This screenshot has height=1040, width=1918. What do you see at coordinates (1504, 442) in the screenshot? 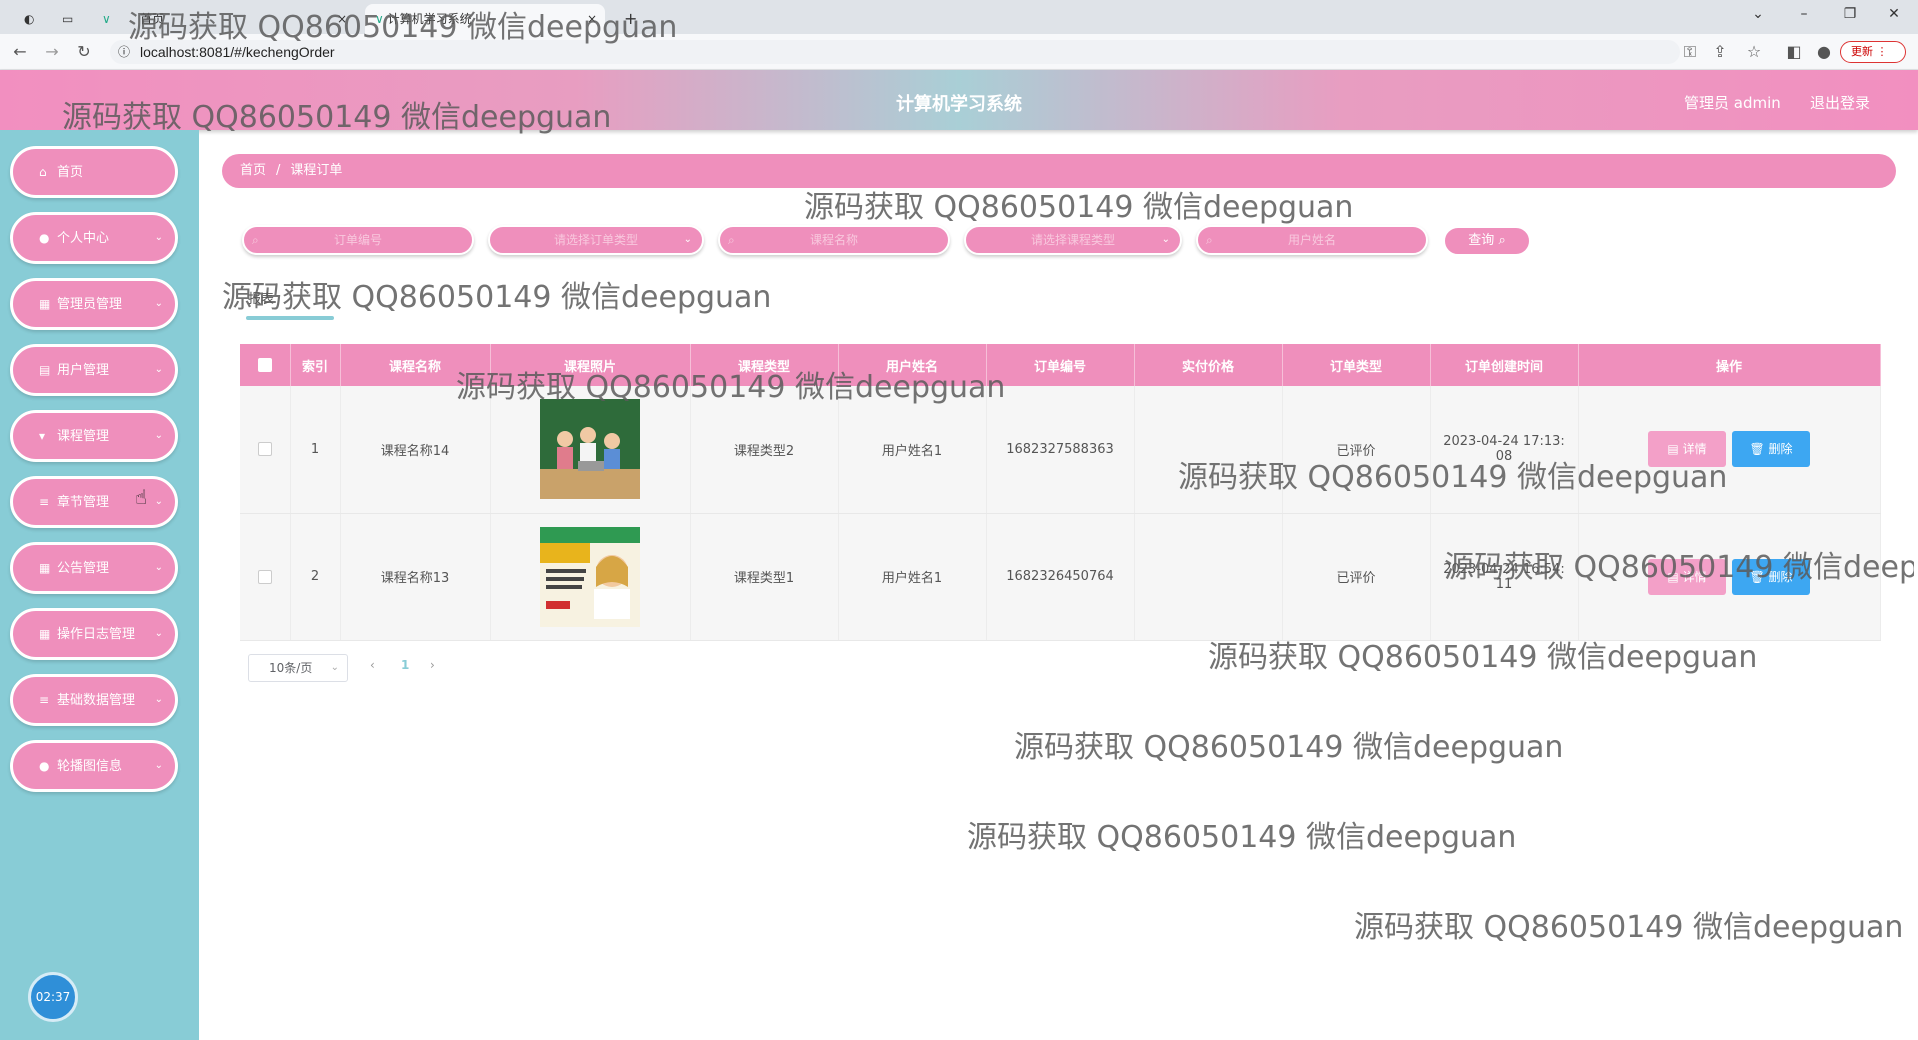
I see `created-time-line: 2023-04-24 17:13:` at bounding box center [1504, 442].